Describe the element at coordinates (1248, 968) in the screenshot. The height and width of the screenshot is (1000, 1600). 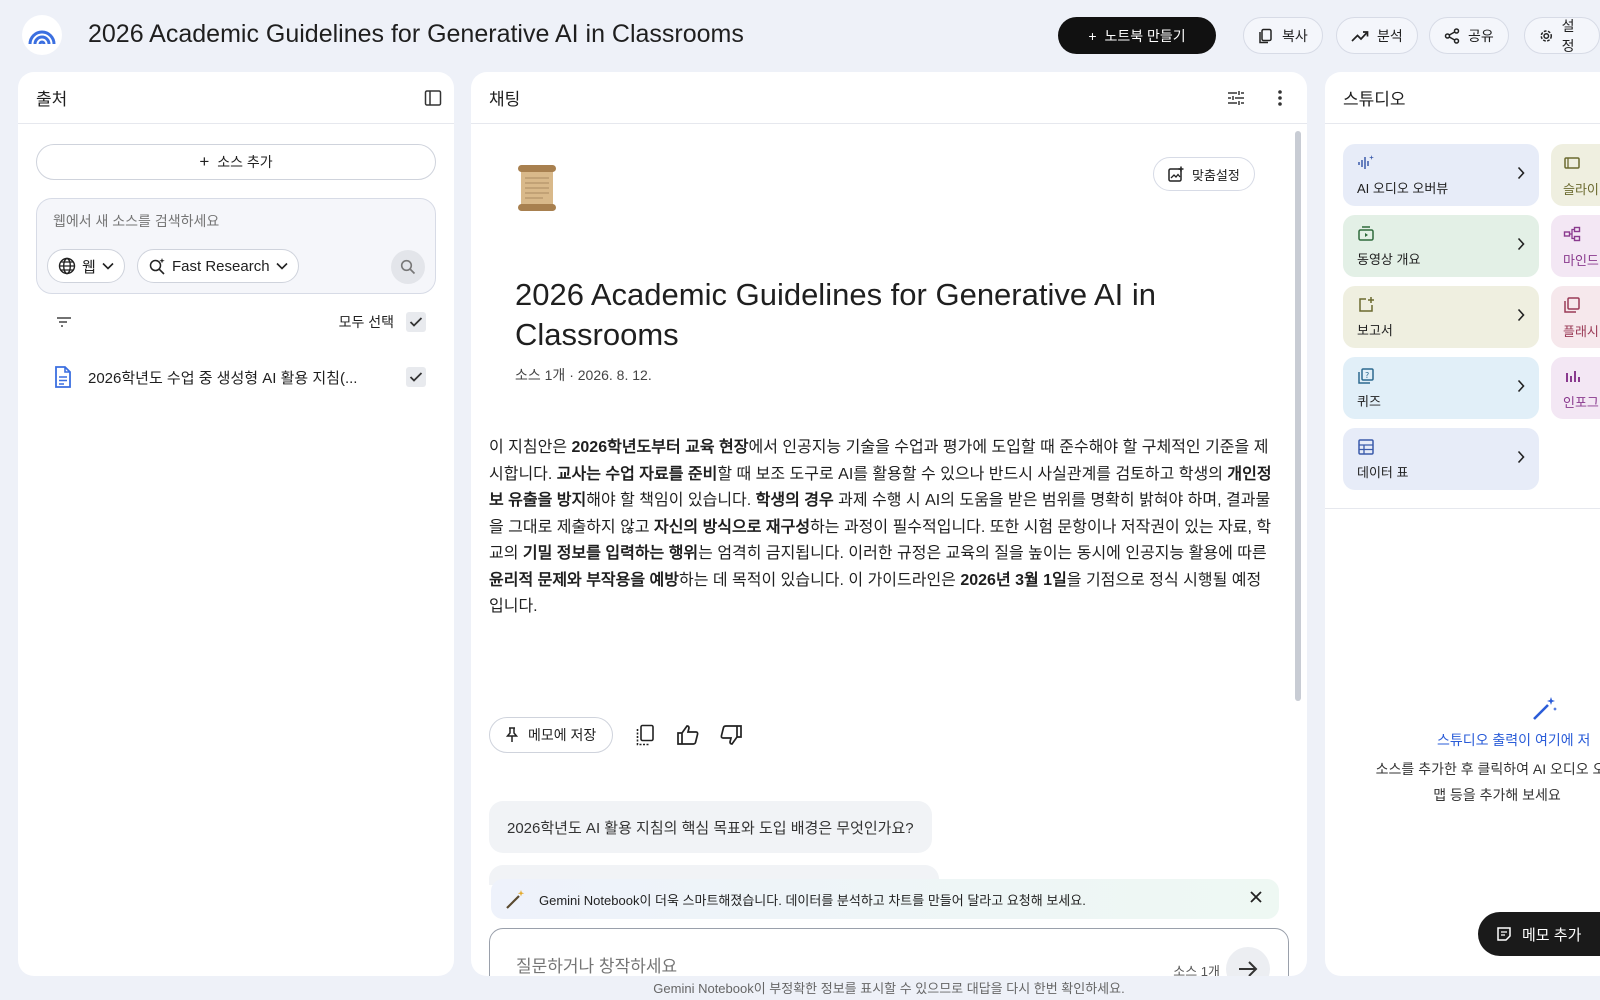
I see `arrow-right-icon` at that location.